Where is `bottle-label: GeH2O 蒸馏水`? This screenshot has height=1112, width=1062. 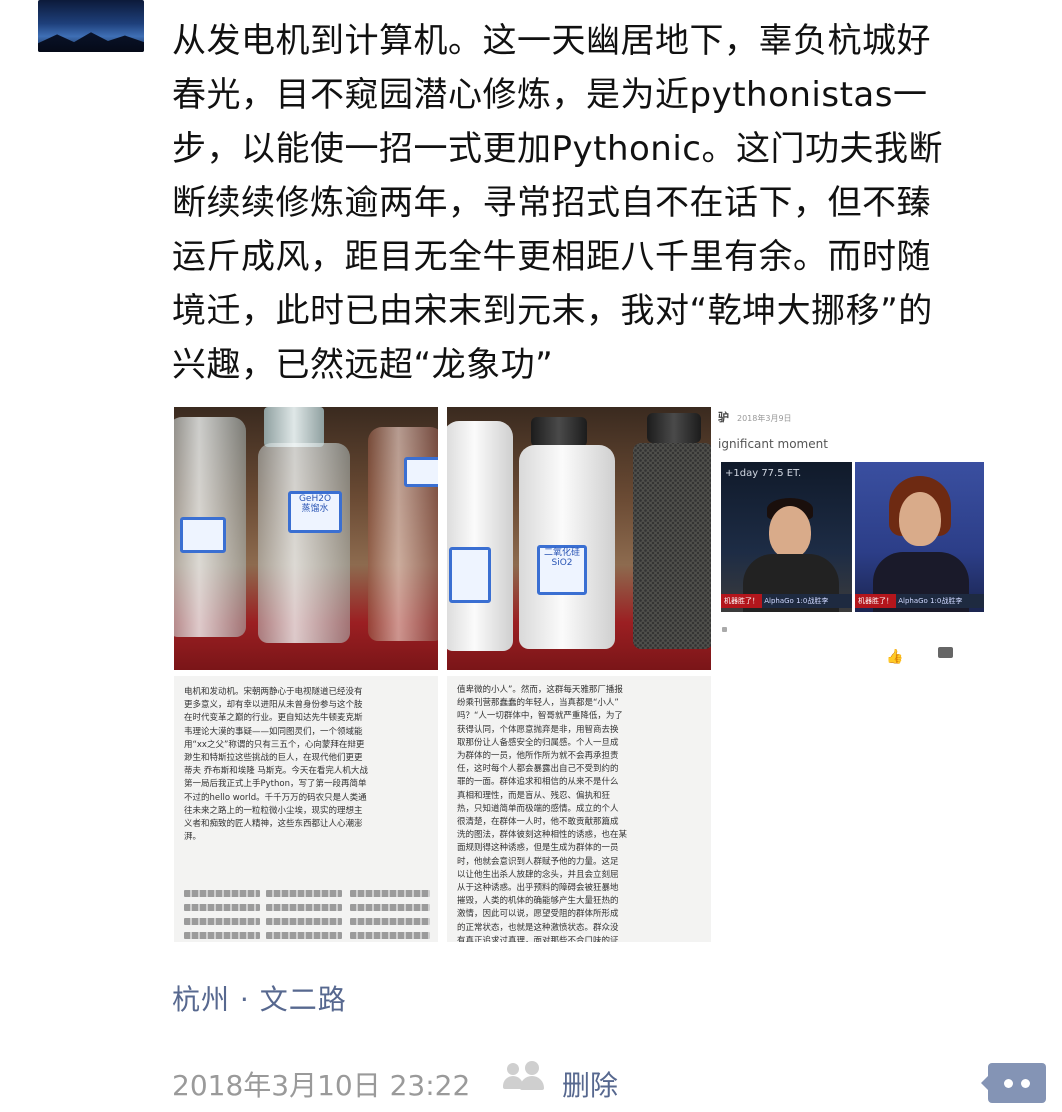
bottle-label: GeH2O 蒸馏水 is located at coordinates (315, 512).